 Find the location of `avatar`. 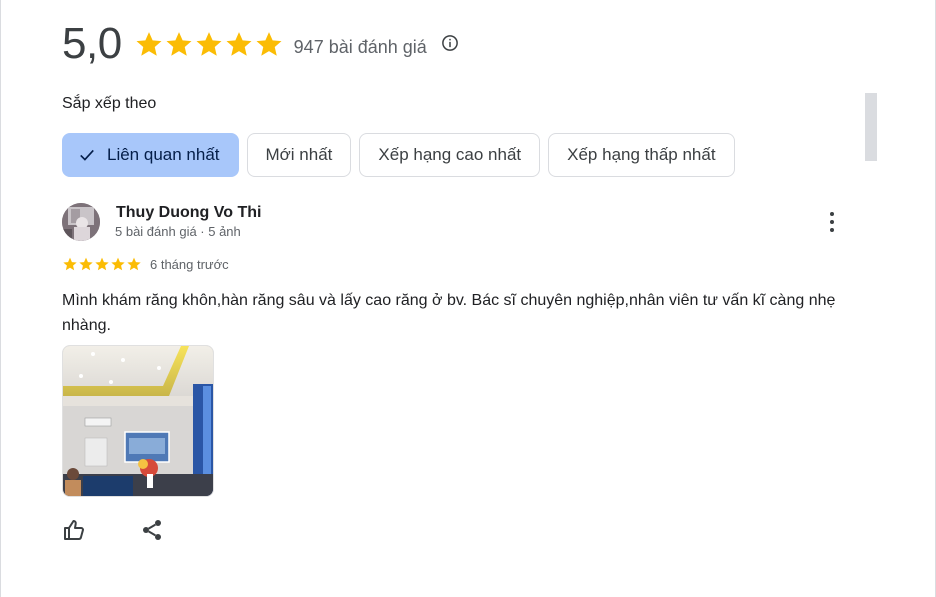

avatar is located at coordinates (81, 222).